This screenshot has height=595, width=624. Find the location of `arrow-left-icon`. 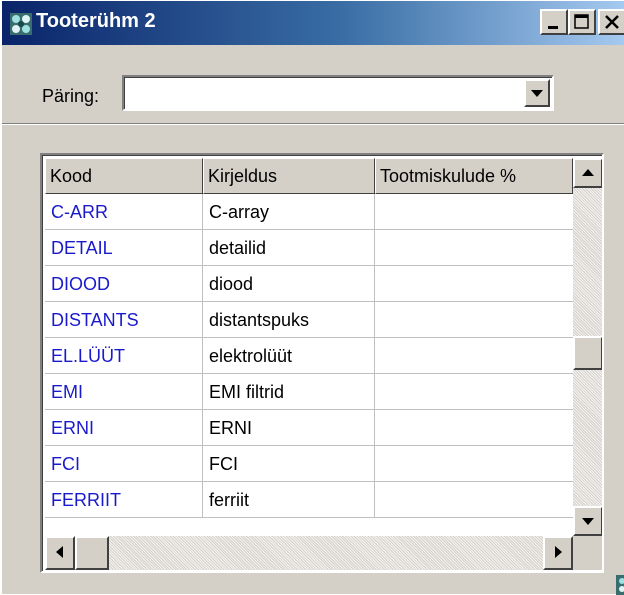

arrow-left-icon is located at coordinates (59, 552).